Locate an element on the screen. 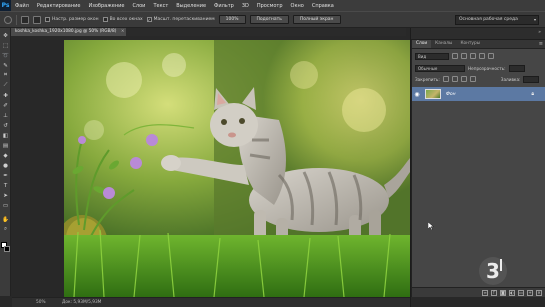  path-select-tool-icon: ➤ is located at coordinates (5, 195).